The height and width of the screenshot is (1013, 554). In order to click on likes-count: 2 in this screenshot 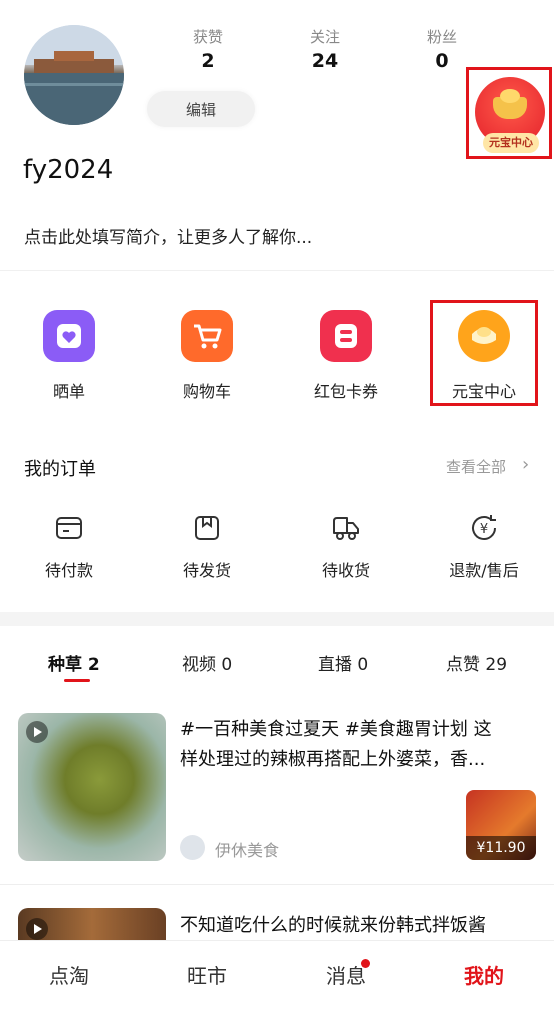, I will do `click(208, 61)`.